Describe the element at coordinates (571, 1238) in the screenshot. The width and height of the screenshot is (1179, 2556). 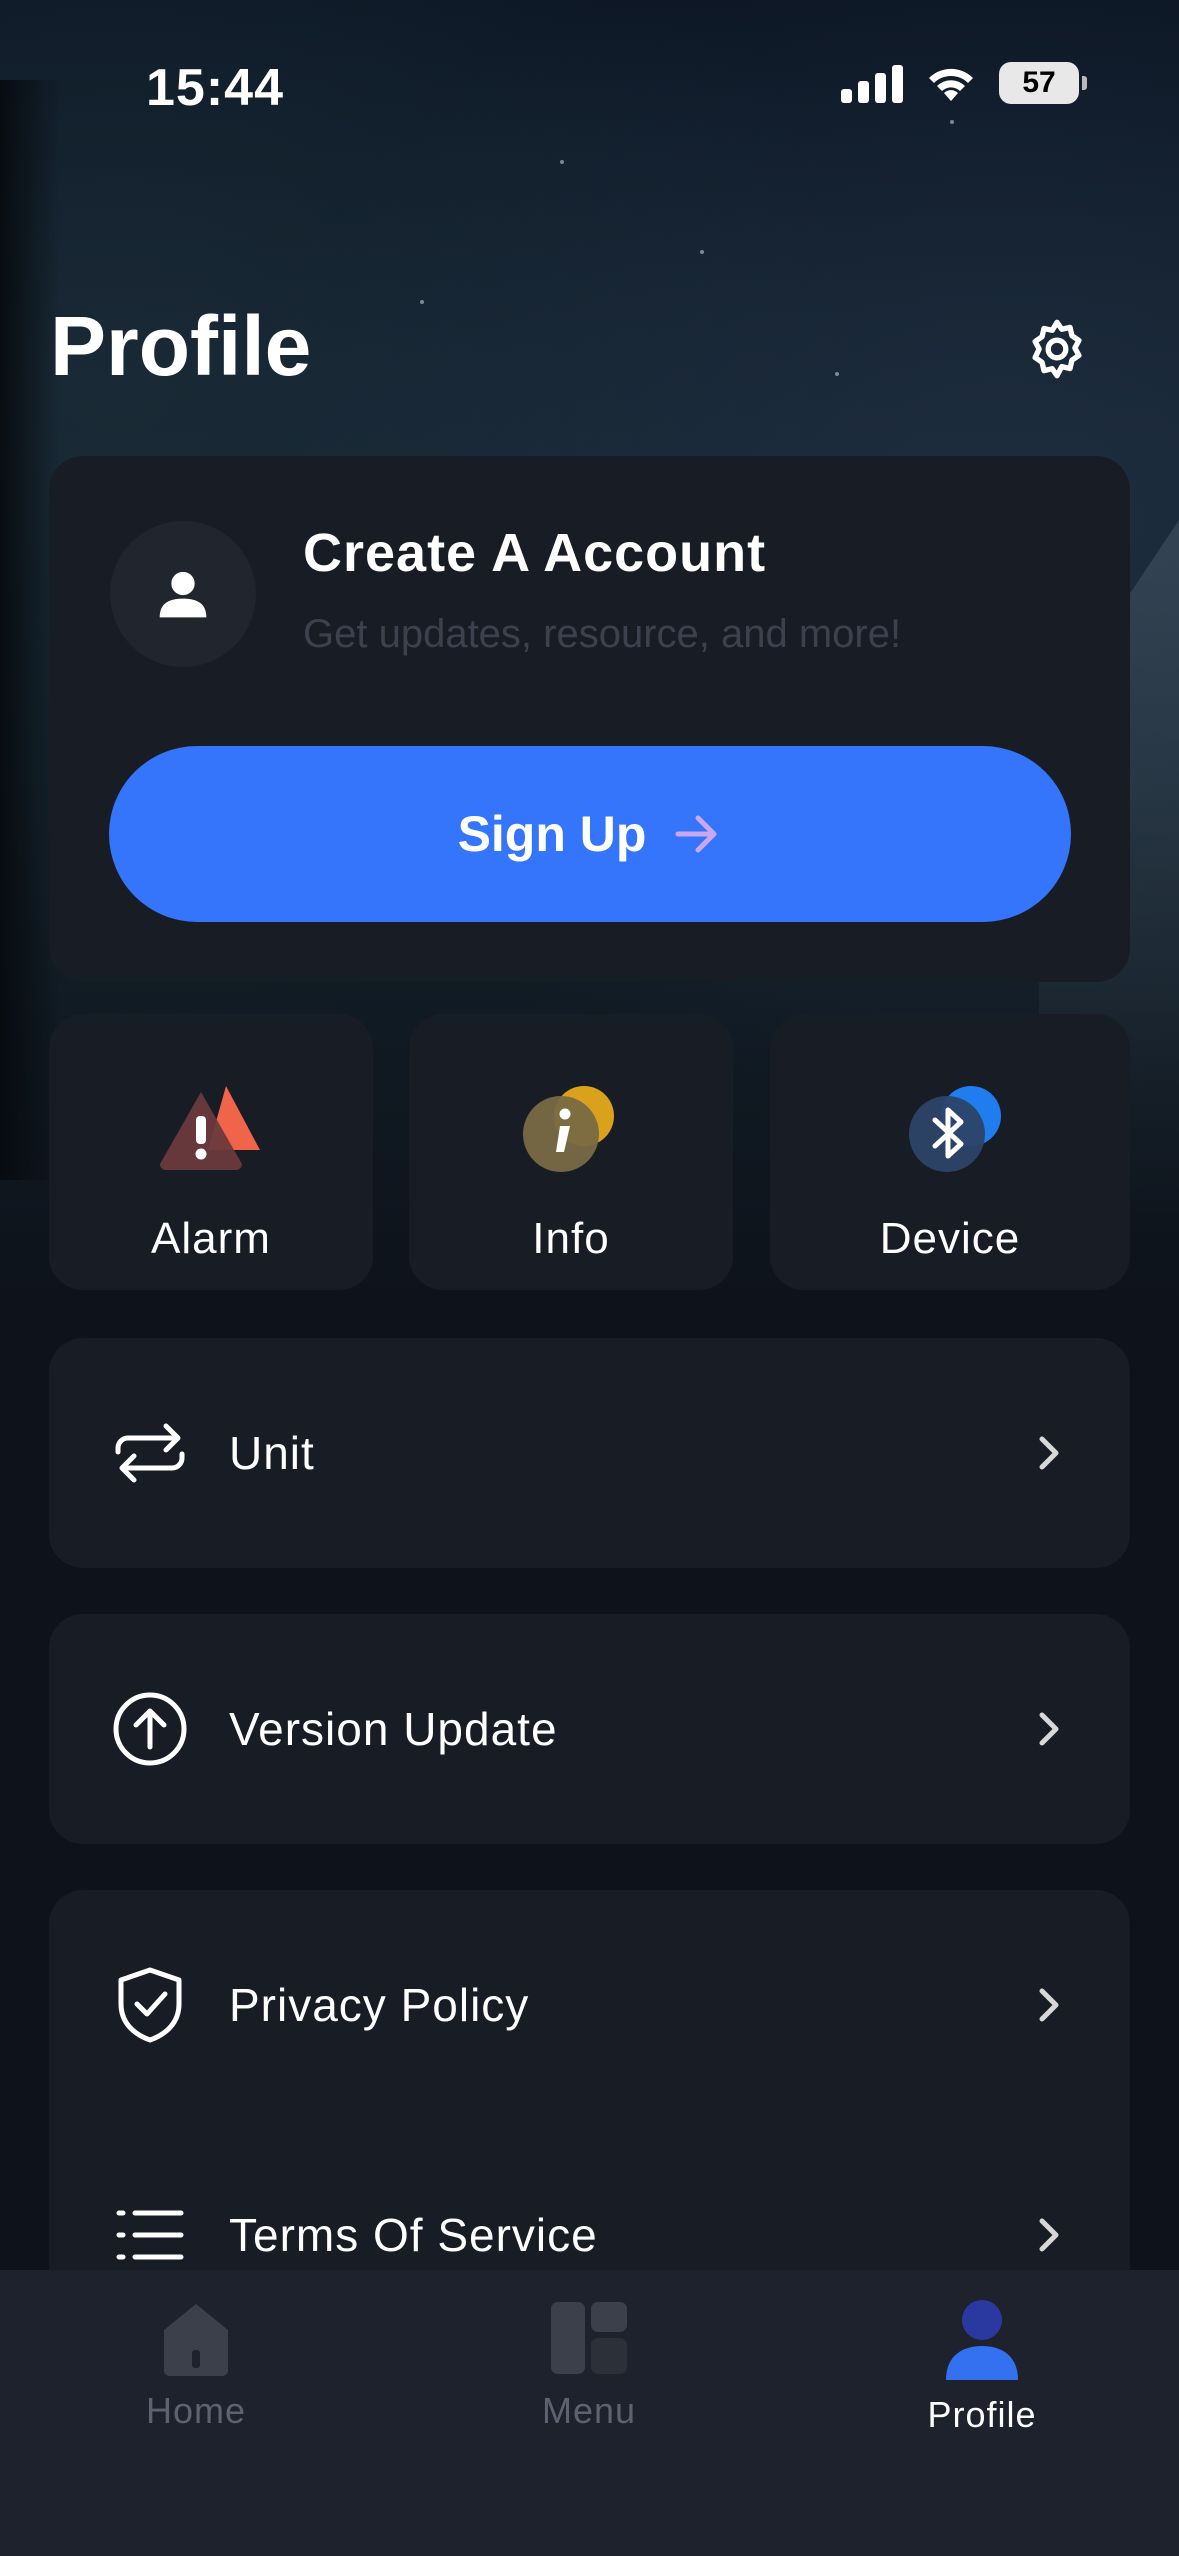
I see `info-label: Info` at that location.